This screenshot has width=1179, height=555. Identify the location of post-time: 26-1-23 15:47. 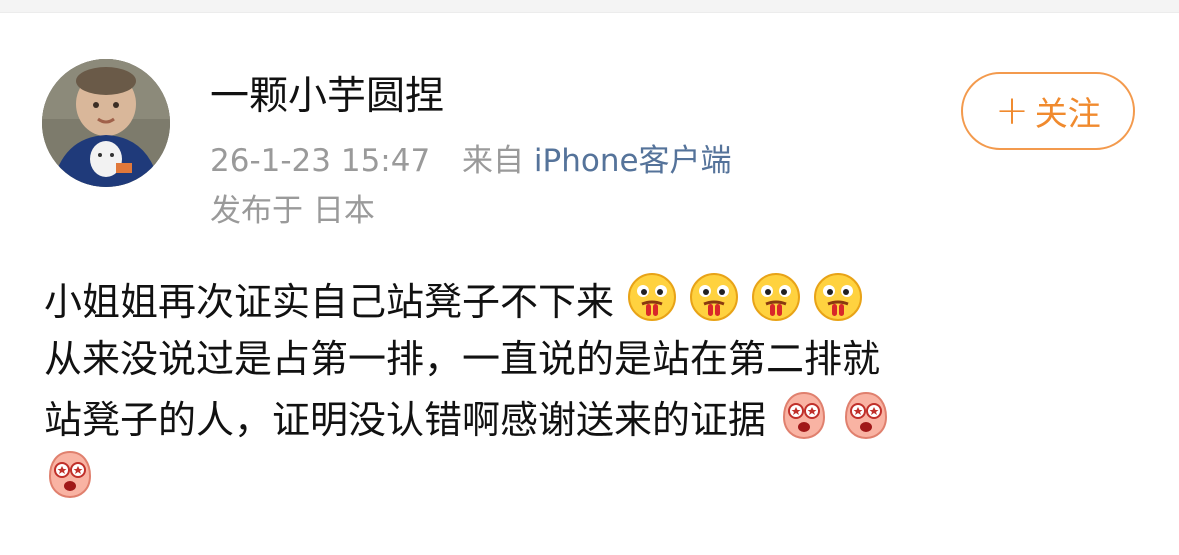
(320, 161).